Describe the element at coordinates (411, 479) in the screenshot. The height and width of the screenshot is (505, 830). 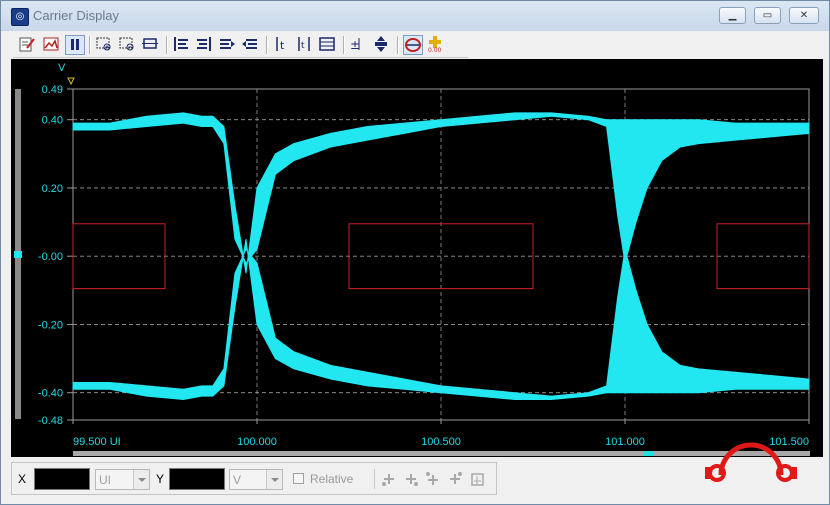
I see `cursor-add-icon` at that location.